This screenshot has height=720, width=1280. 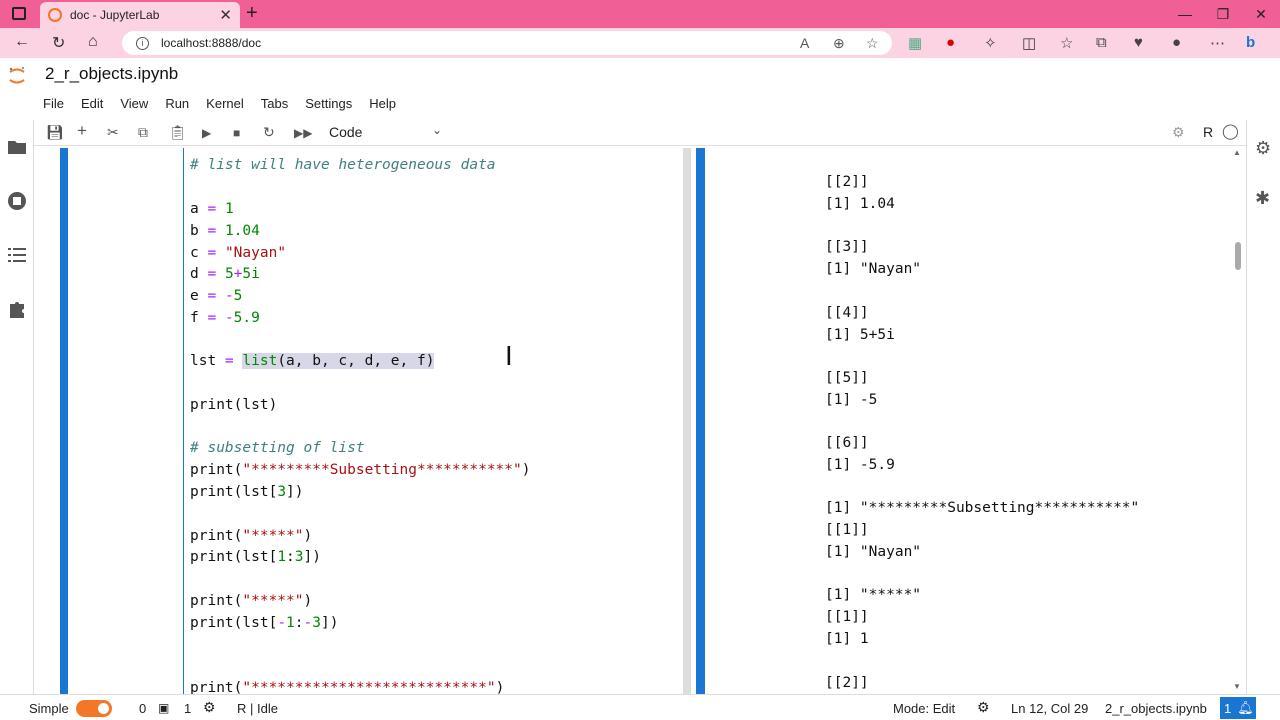 I want to click on collections-icon: ⧉, so click(x=1101, y=42).